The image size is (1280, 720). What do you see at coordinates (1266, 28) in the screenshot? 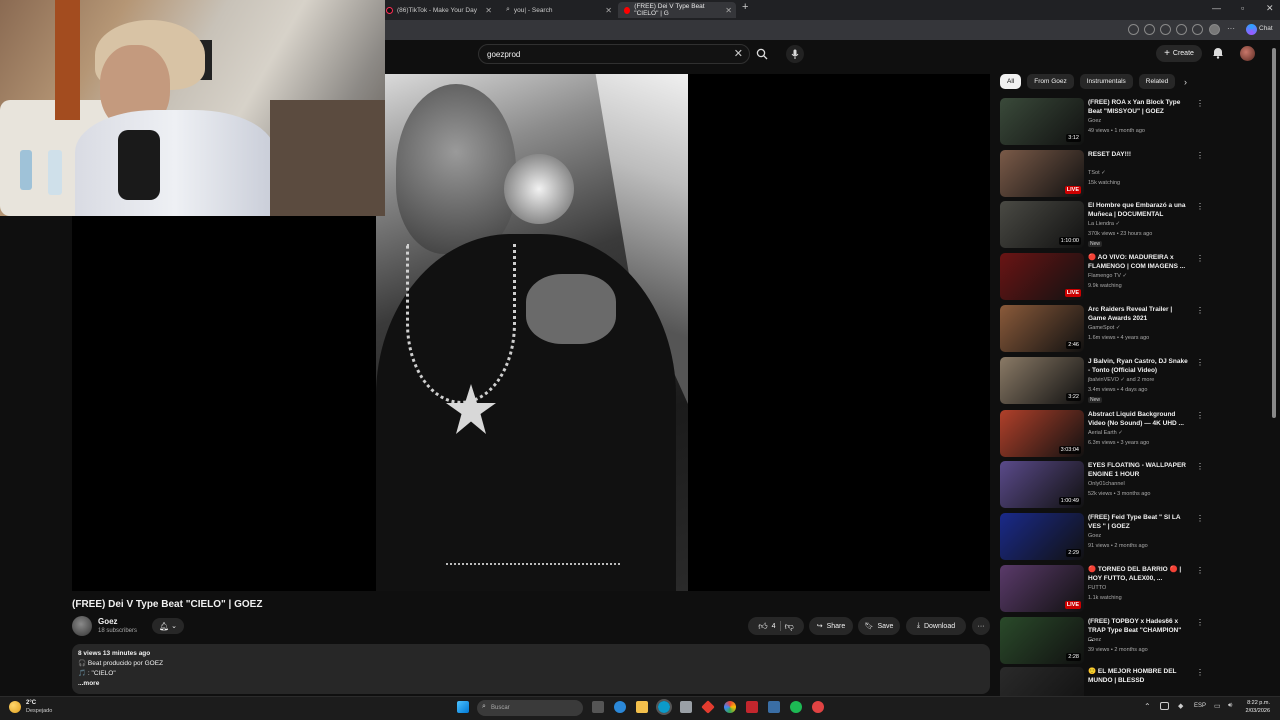
I see `chat-label: Chat` at bounding box center [1266, 28].